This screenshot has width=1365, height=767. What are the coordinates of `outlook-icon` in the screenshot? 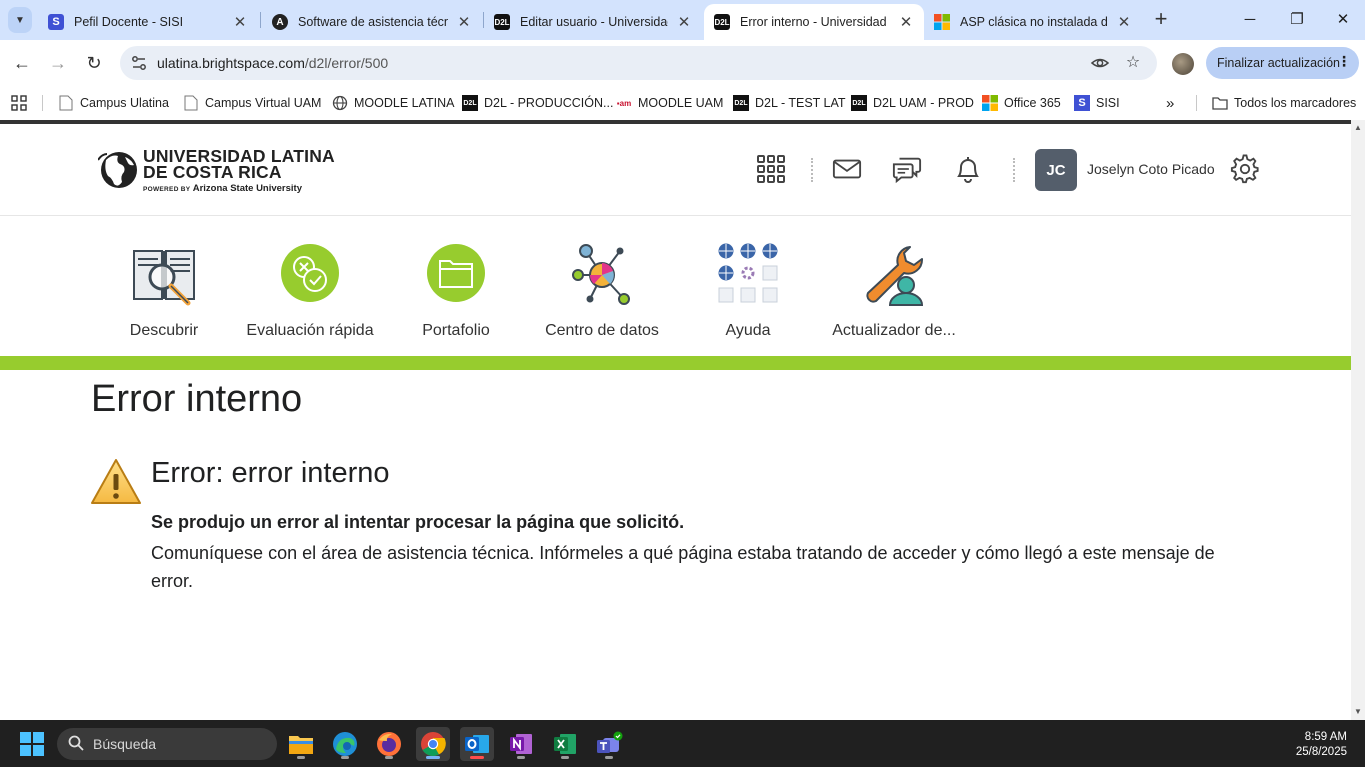 It's located at (477, 744).